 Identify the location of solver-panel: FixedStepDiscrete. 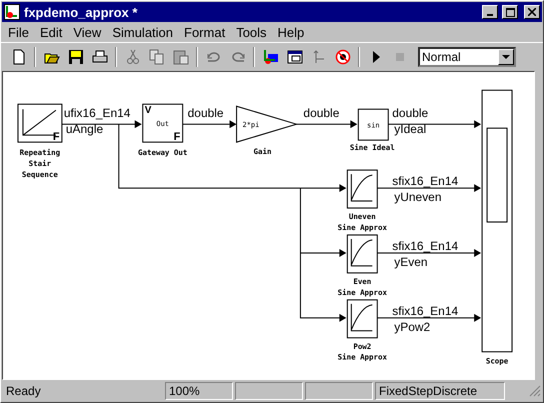
(440, 391).